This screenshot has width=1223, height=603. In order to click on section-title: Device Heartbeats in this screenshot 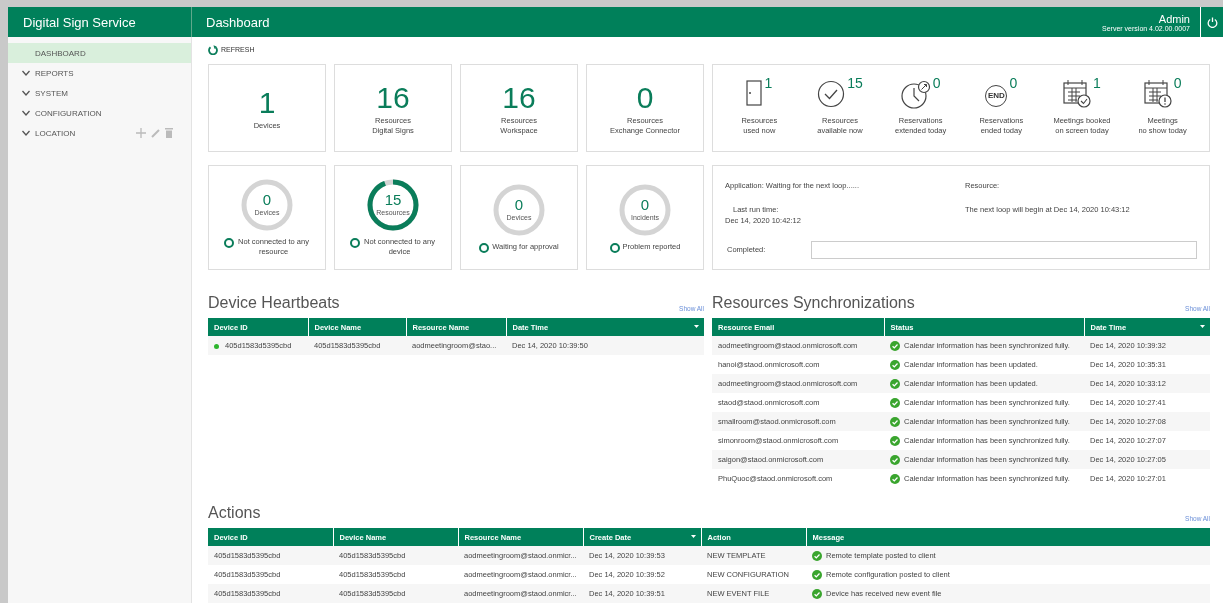, I will do `click(274, 303)`.